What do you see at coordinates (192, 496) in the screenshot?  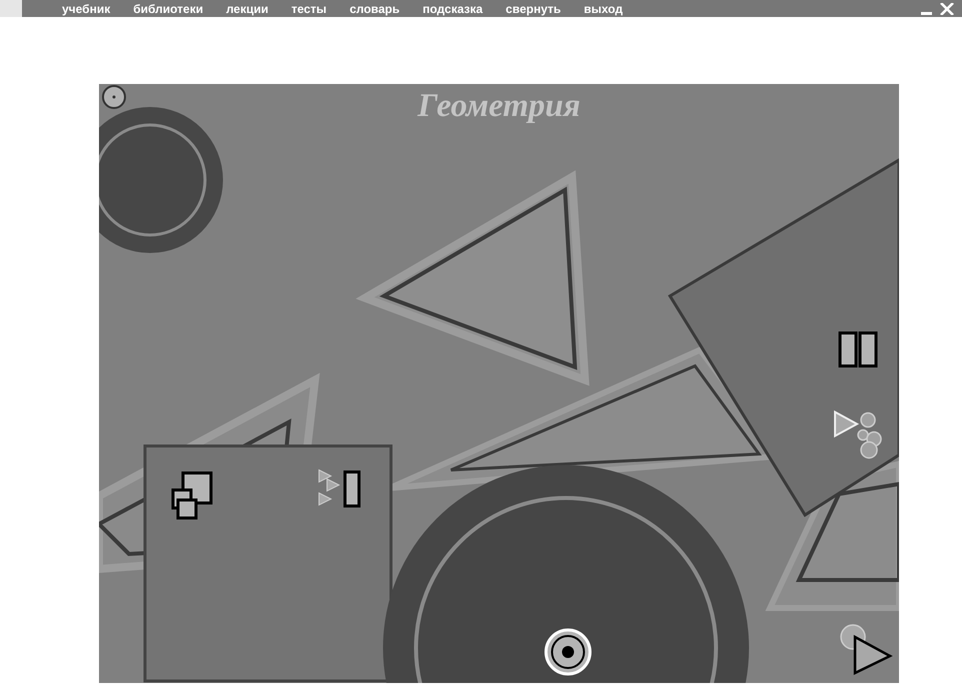 I see `windows-icon` at bounding box center [192, 496].